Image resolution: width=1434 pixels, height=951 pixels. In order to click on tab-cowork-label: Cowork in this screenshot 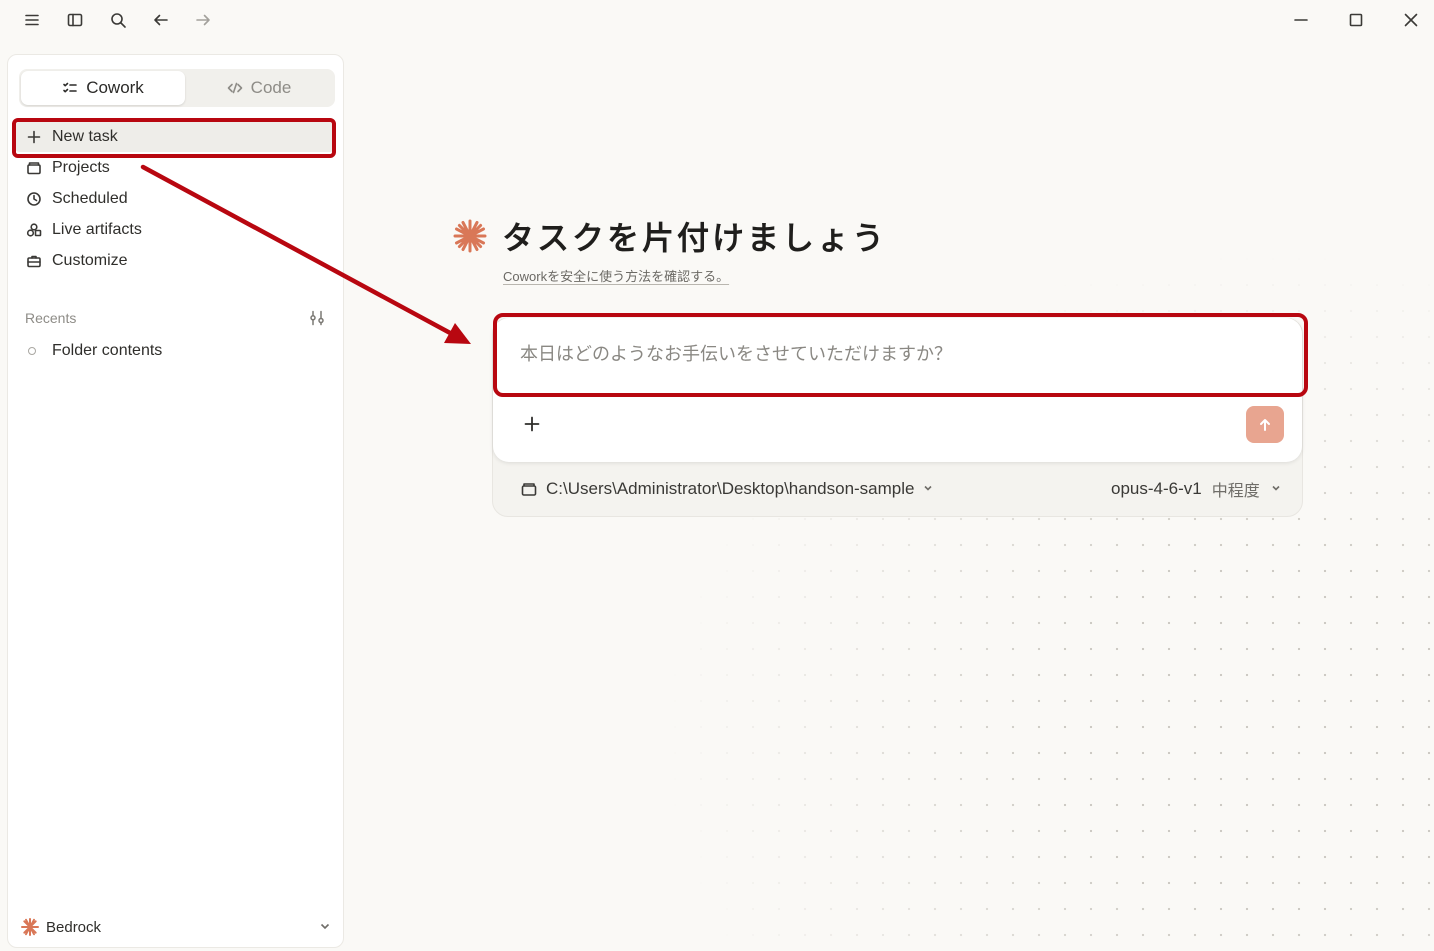, I will do `click(115, 87)`.